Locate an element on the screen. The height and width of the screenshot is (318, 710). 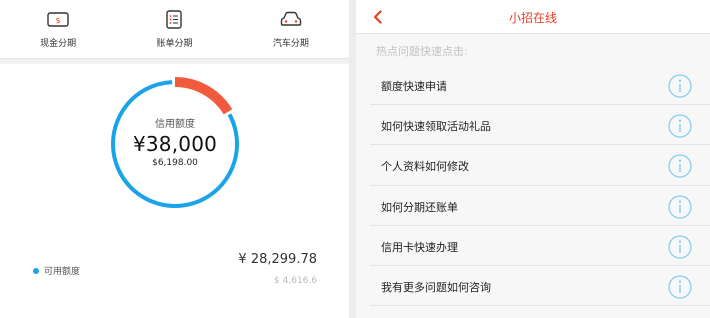
nav-label: 汽车分期 is located at coordinates (290, 44).